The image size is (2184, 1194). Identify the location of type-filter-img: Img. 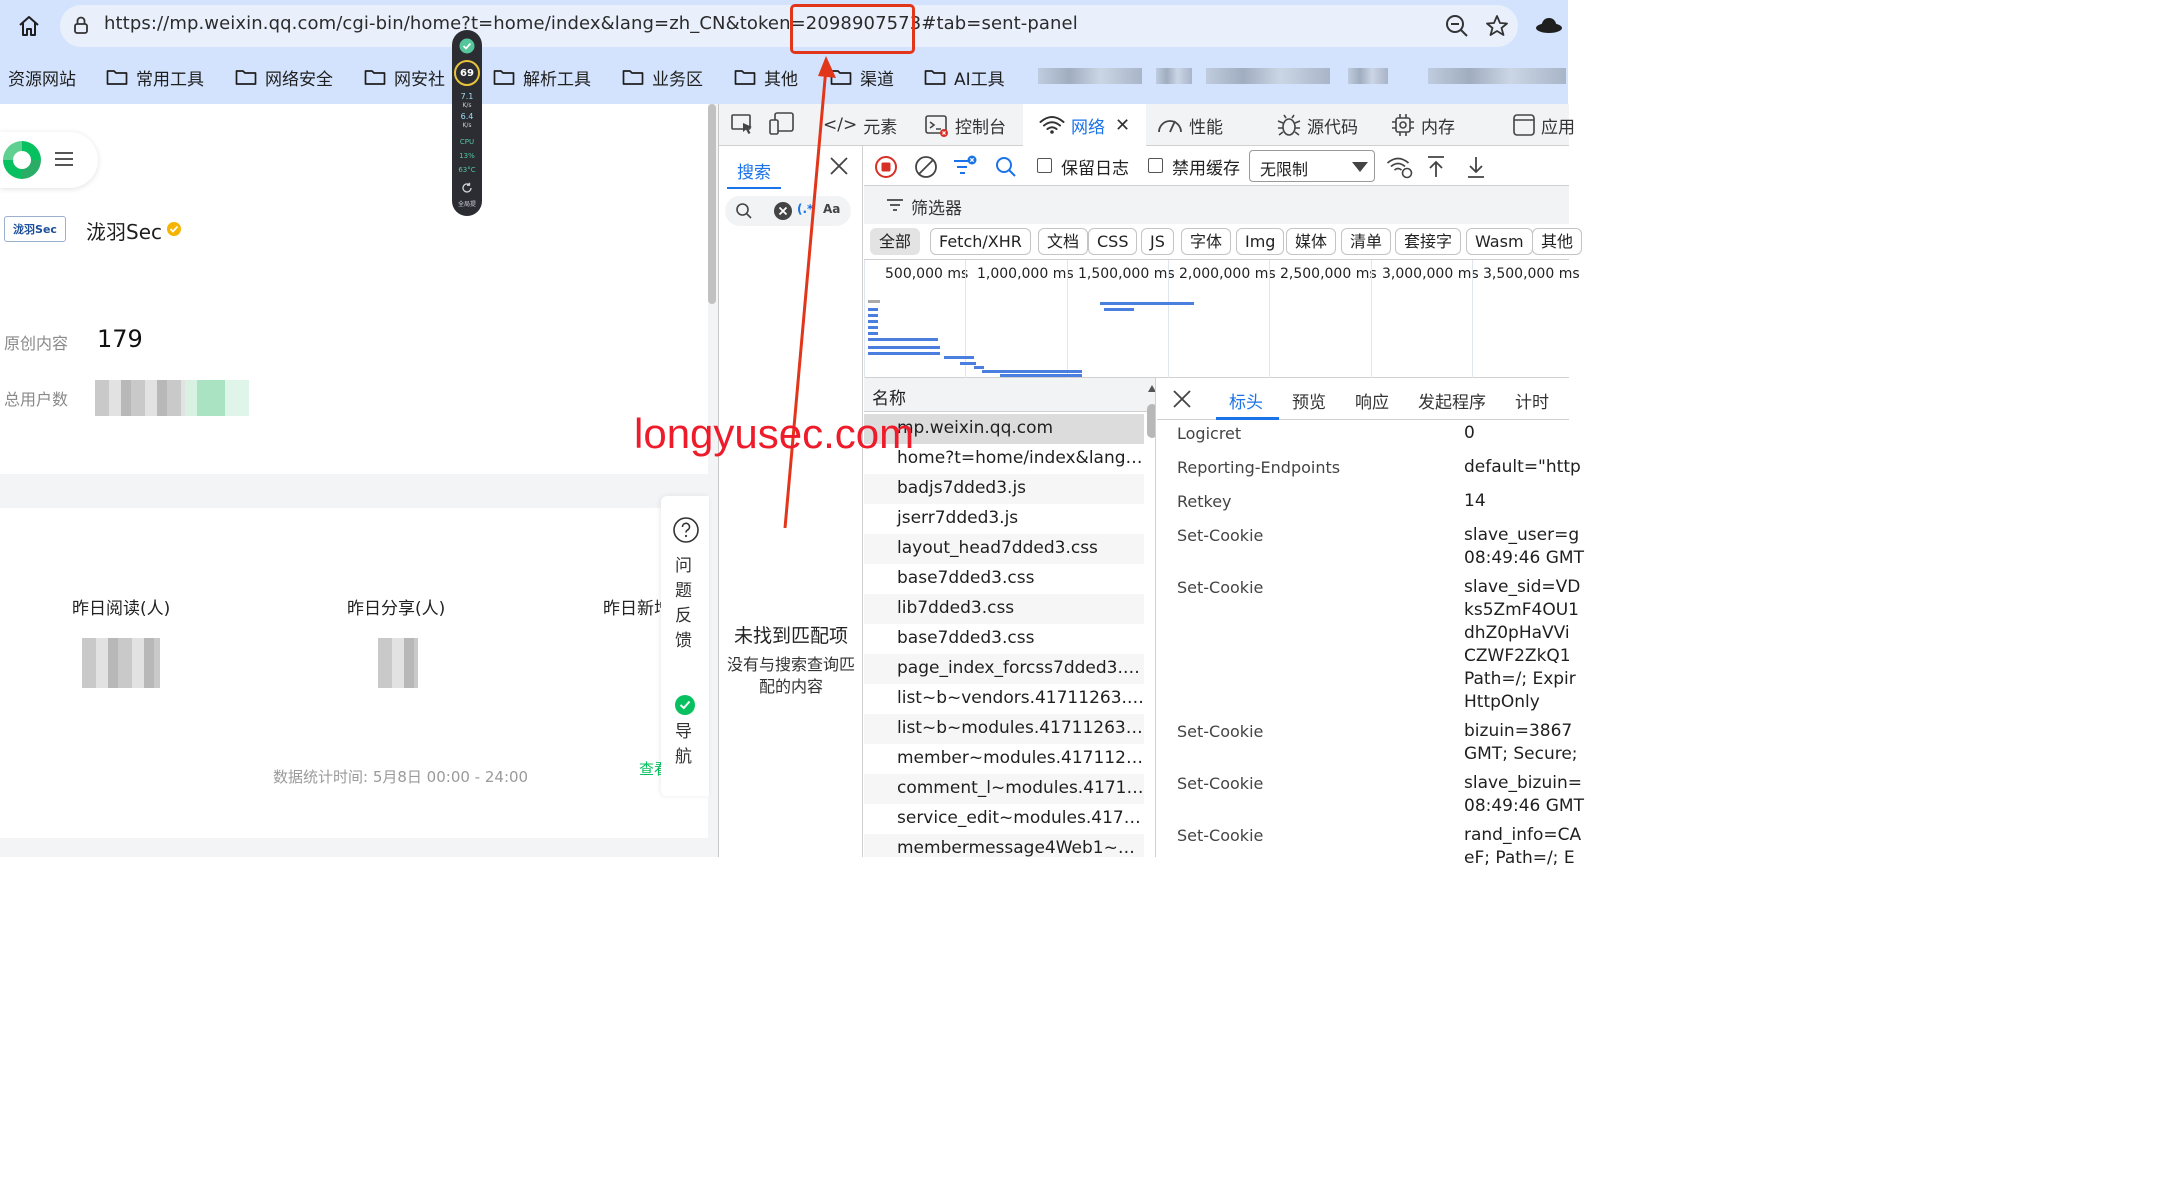
(1260, 241).